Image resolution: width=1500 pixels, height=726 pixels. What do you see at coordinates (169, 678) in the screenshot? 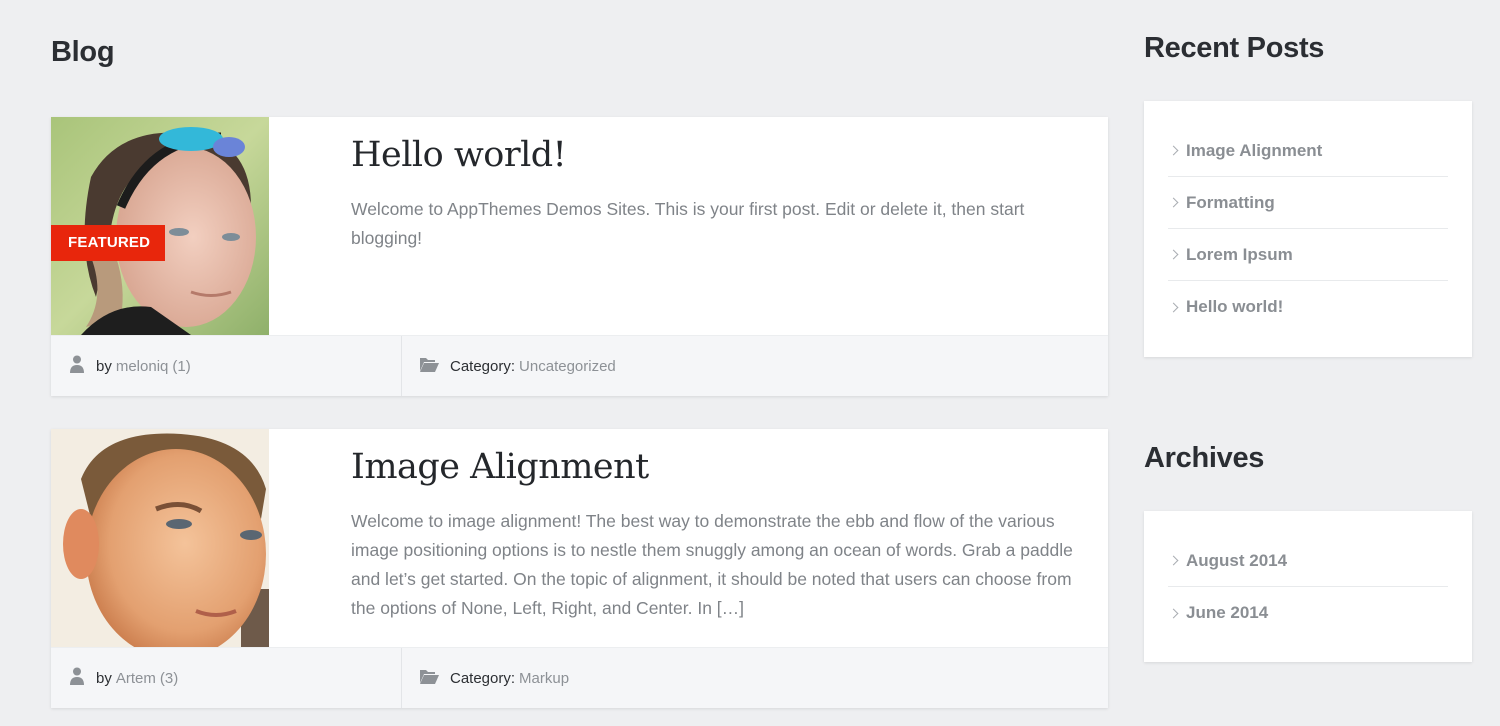
I see `author-post-count: (3)` at bounding box center [169, 678].